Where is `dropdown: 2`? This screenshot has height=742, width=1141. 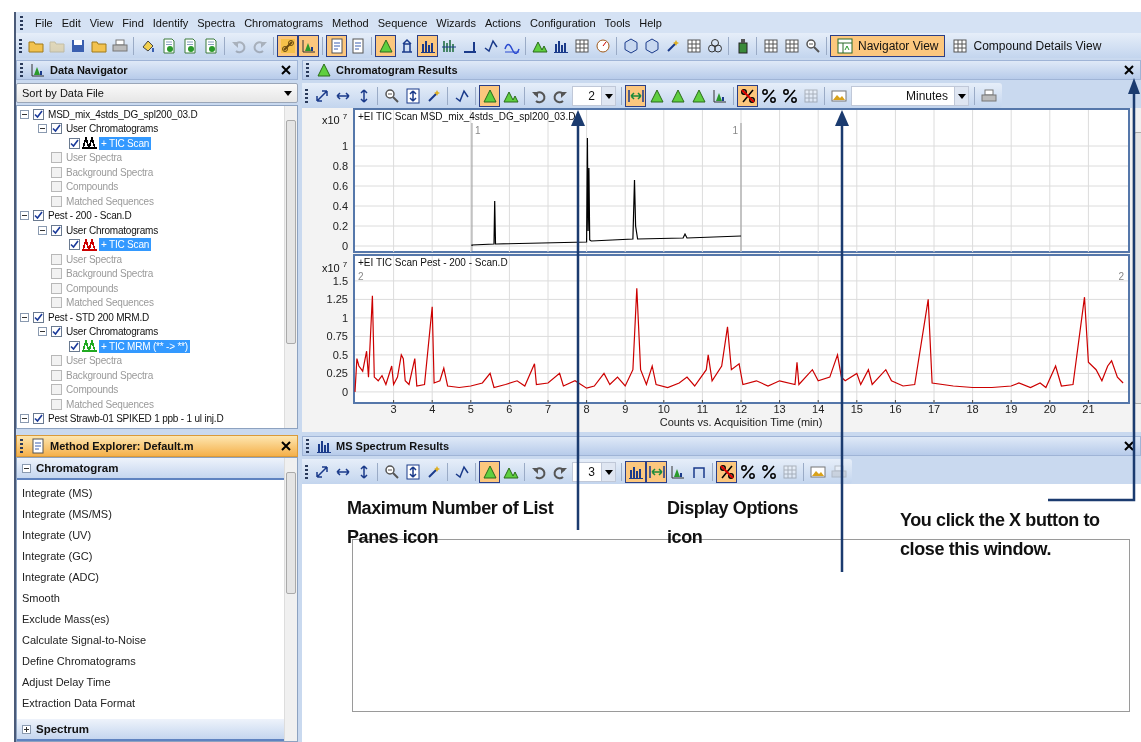 dropdown: 2 is located at coordinates (594, 95).